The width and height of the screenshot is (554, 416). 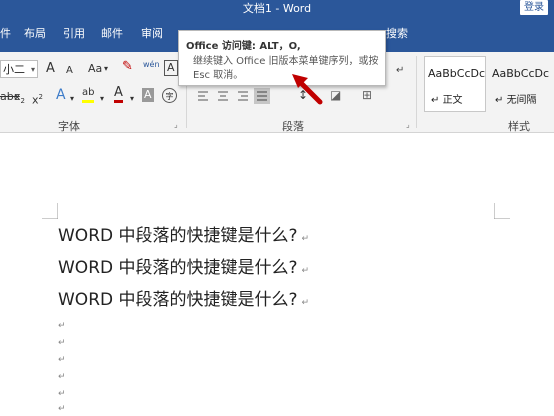 I want to click on font-group-label: 字体, so click(x=69, y=126).